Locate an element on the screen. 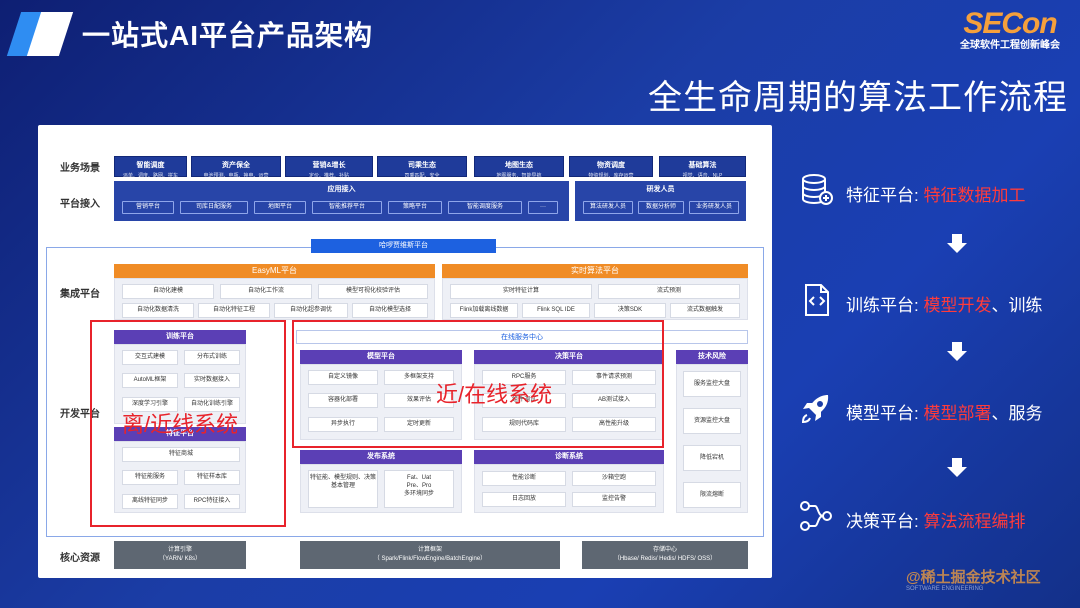  row-label-access: 平台接入 is located at coordinates (80, 204).